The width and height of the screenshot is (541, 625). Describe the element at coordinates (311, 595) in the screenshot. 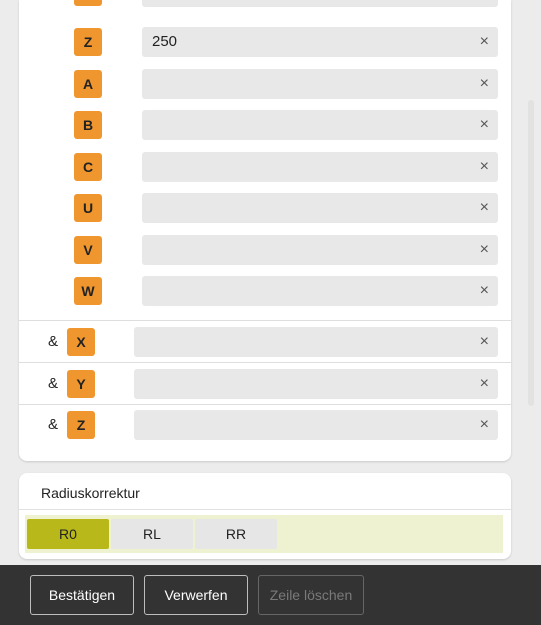

I see `delete-line-button: Zeile löschen` at that location.